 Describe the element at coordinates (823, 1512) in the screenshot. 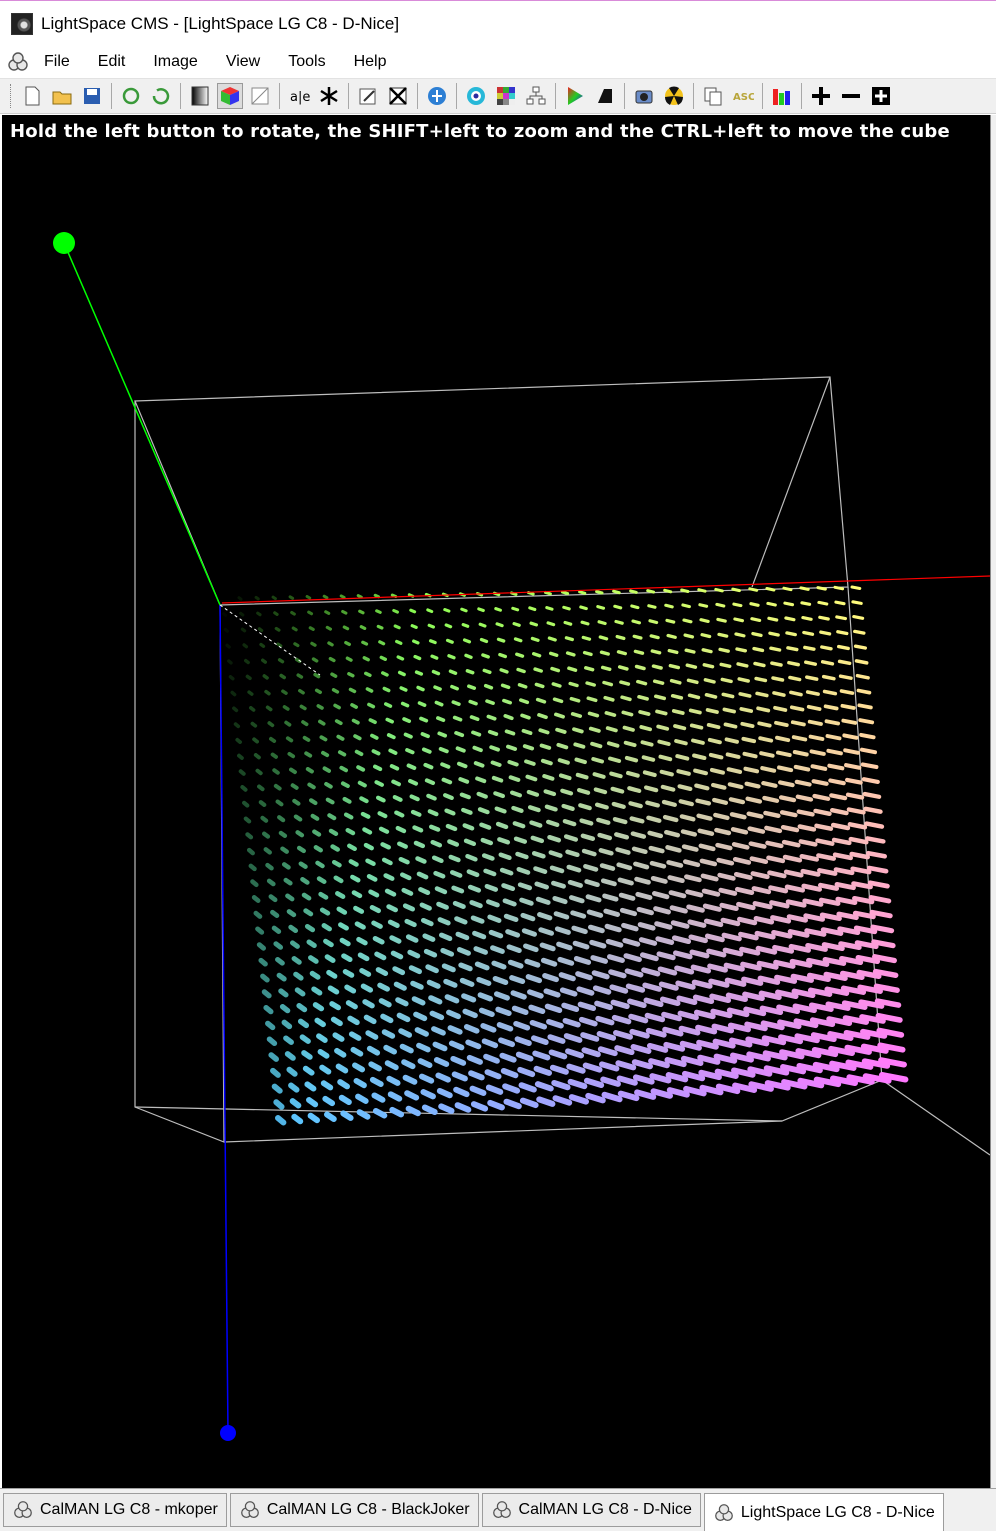

I see `tab-lightspace-dnice: LightSpace LG C8 - D-Nice` at that location.